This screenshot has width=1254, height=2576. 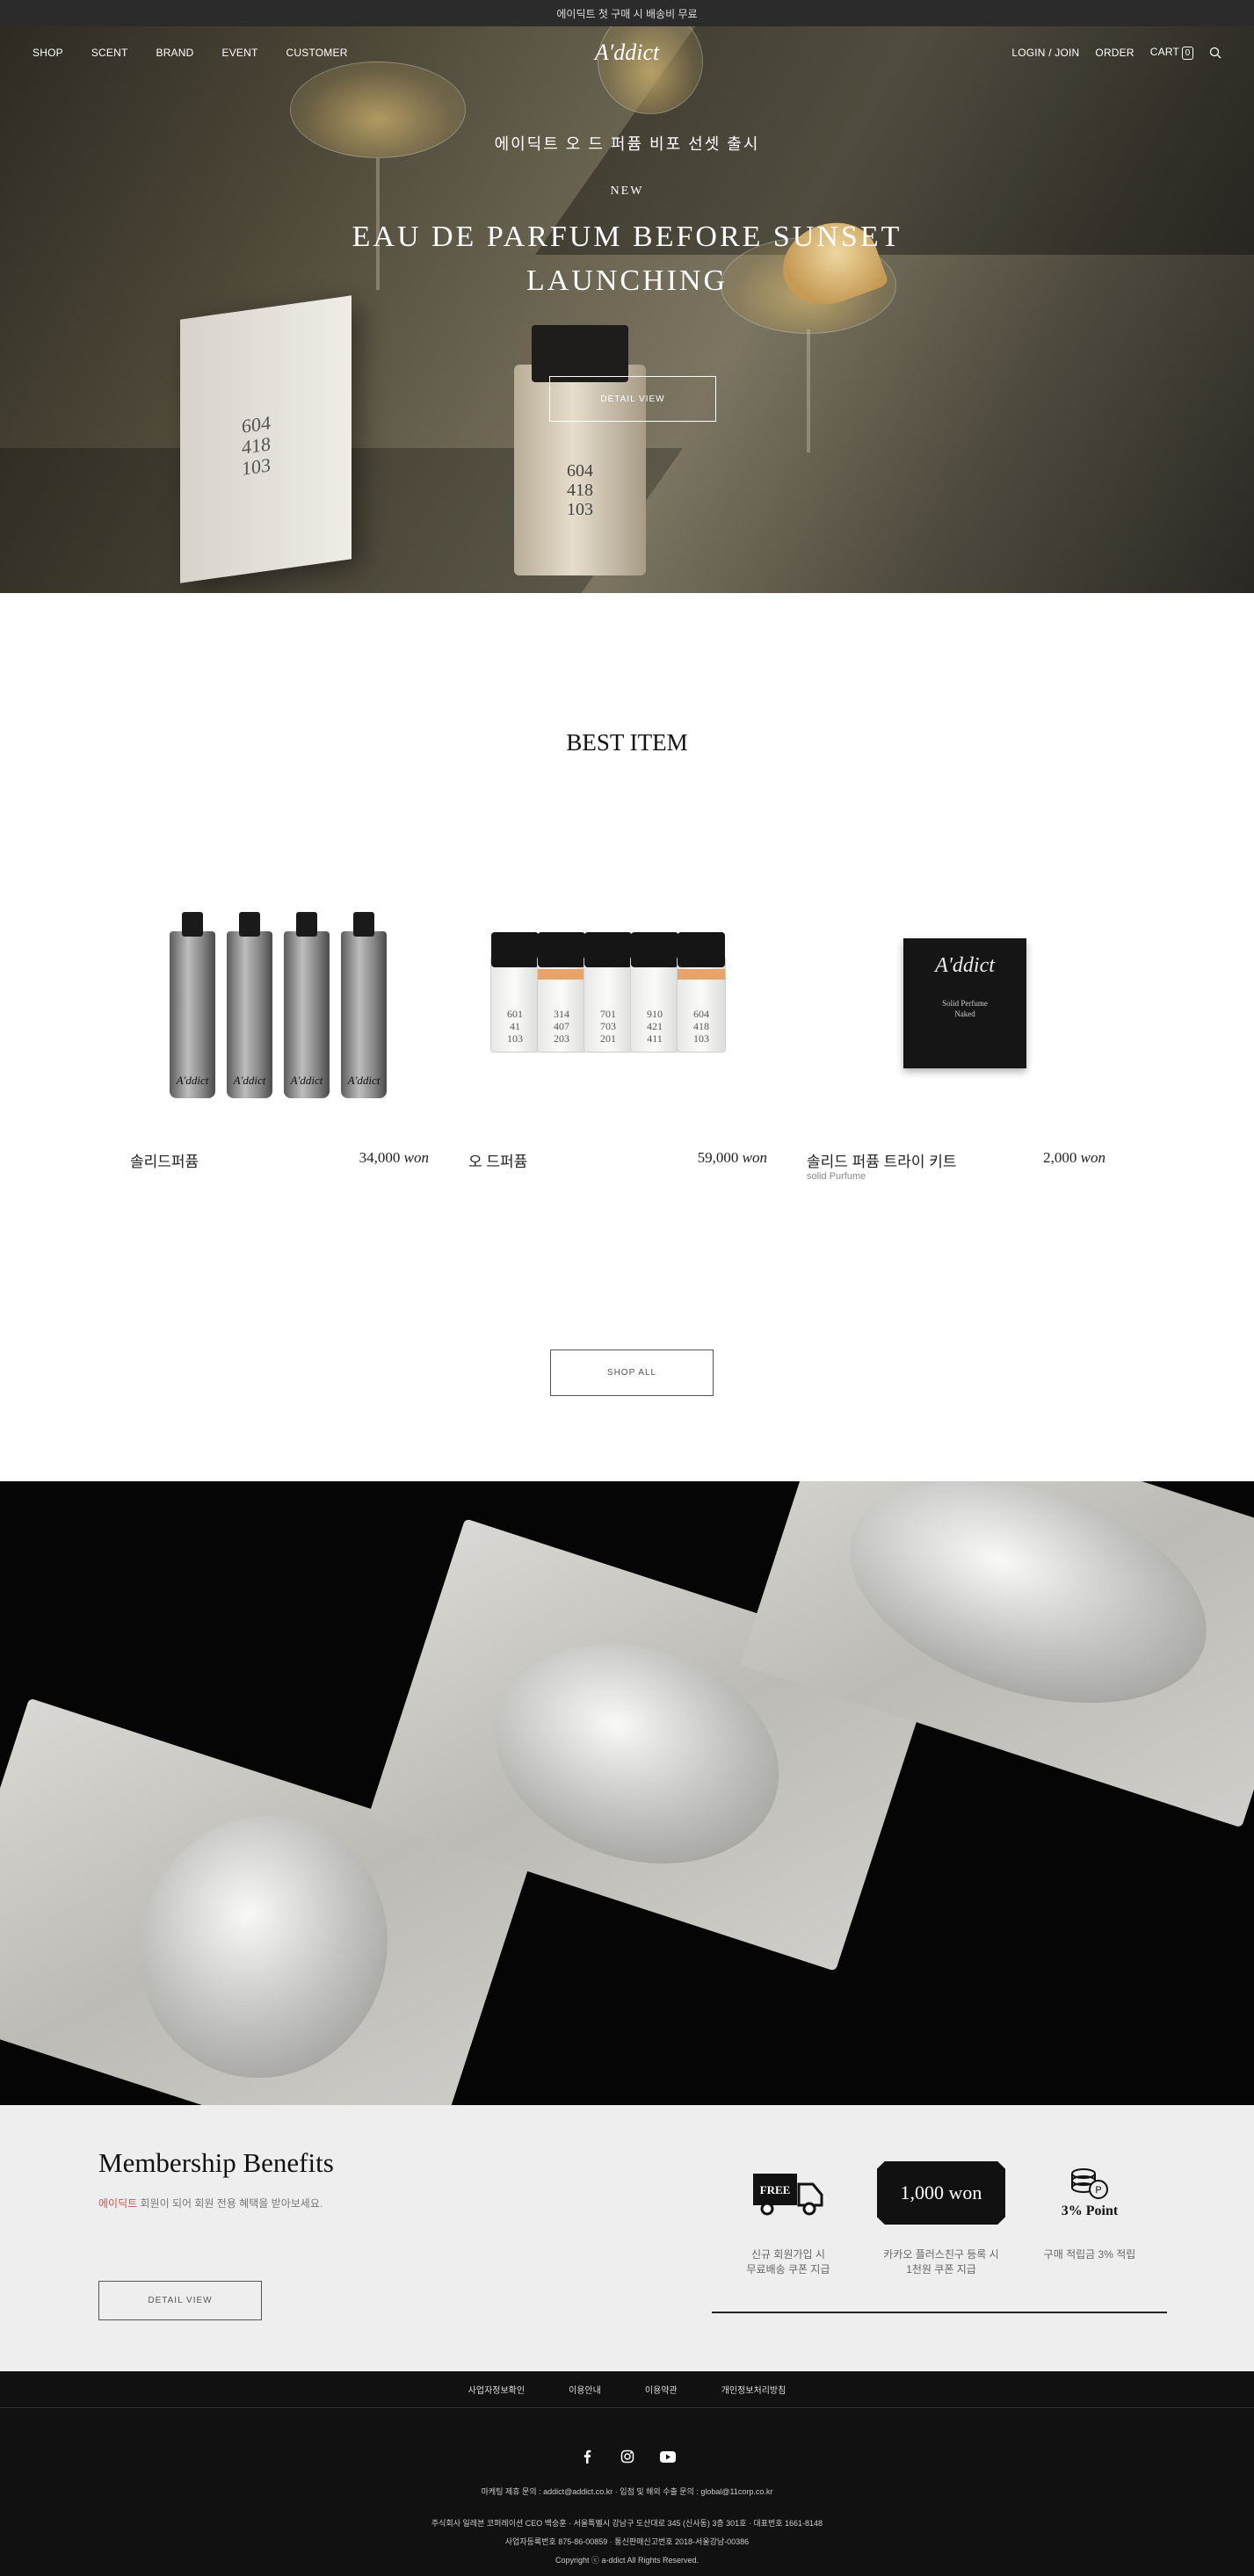 I want to click on product-name: 오 드퍼퓸, so click(x=497, y=1160).